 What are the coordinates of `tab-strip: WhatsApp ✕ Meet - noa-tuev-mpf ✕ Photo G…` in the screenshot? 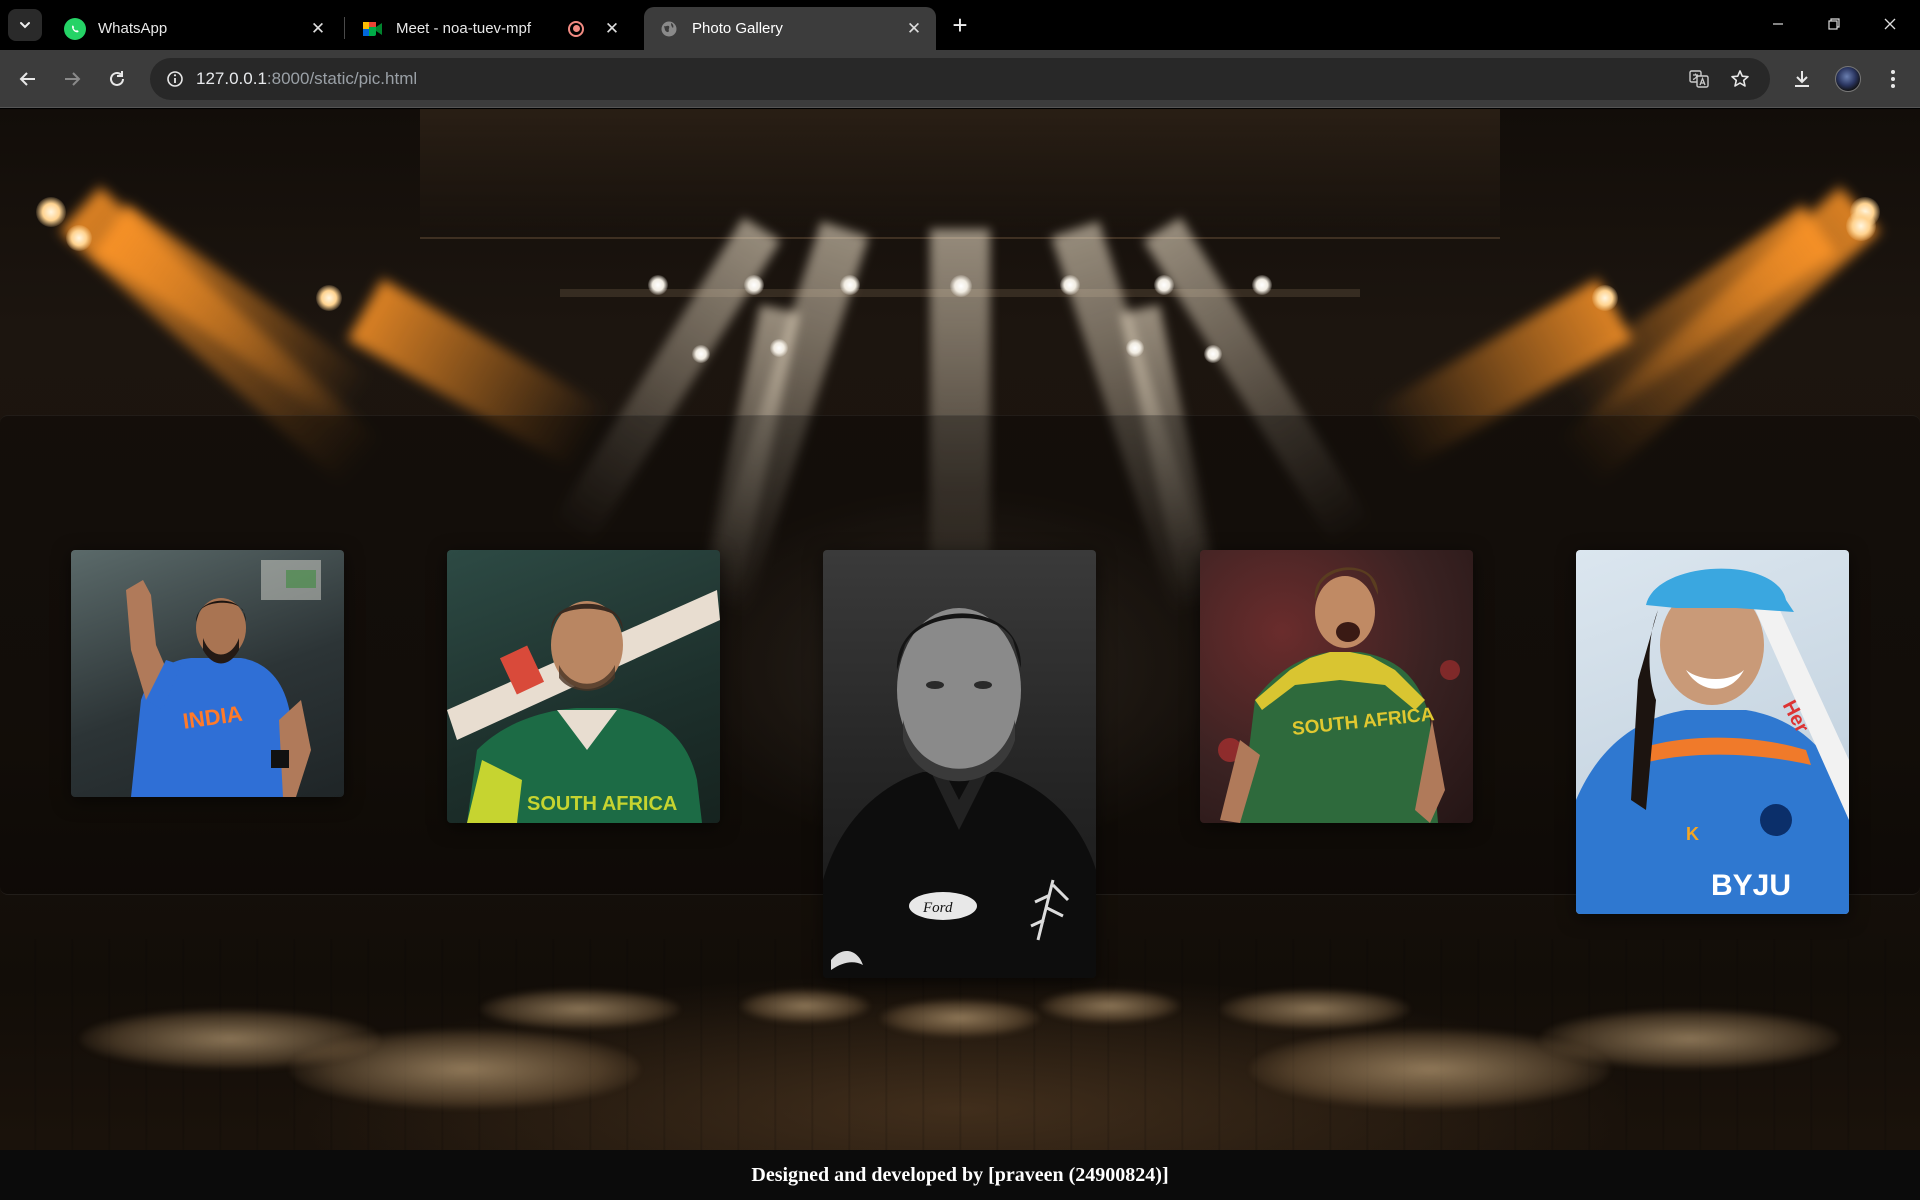 It's located at (960, 25).